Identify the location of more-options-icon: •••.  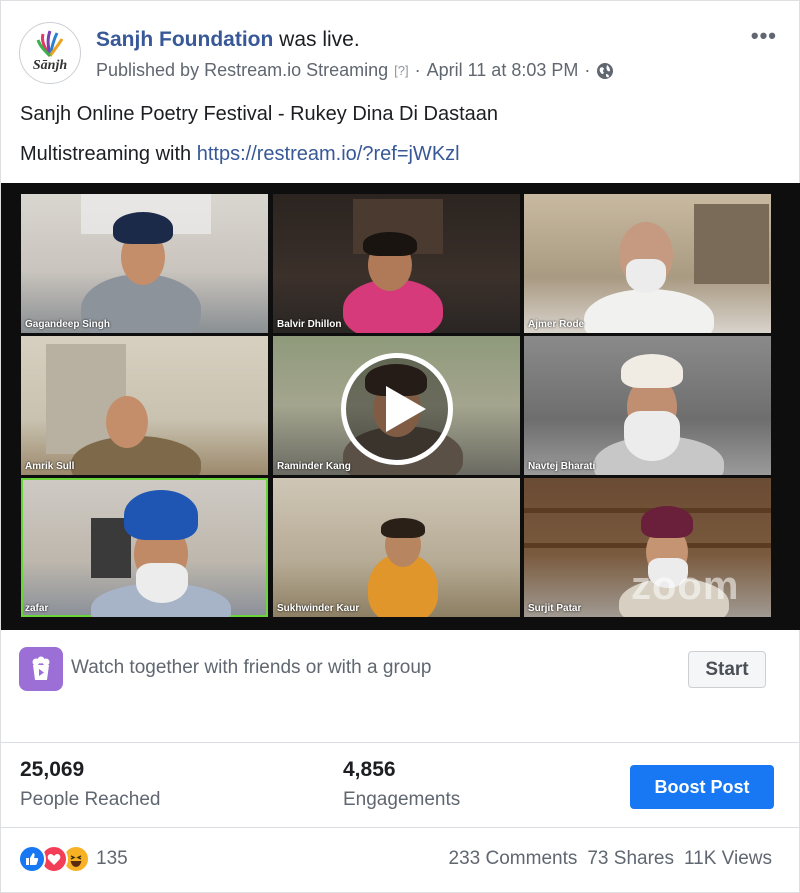
(764, 36).